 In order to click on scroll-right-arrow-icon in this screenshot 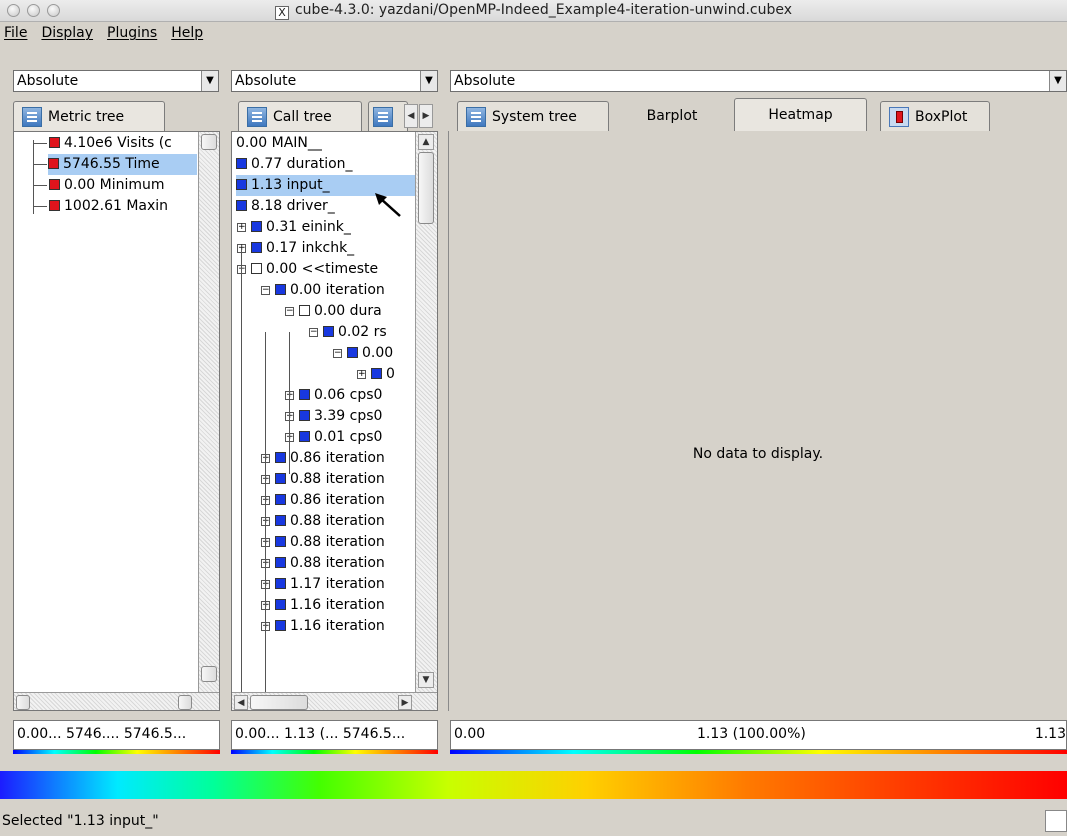, I will do `click(185, 702)`.